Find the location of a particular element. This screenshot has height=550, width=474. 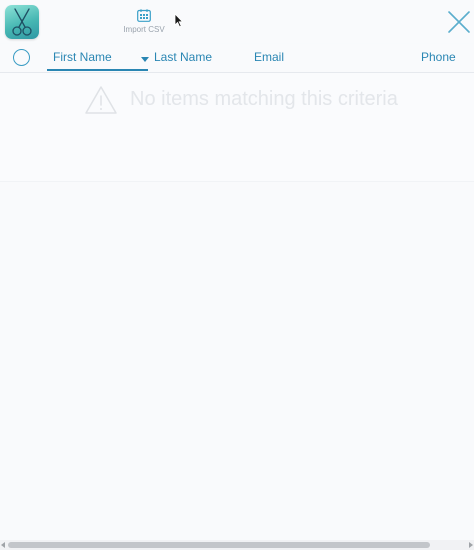

horizontal-scrollbar-thumb is located at coordinates (219, 545).